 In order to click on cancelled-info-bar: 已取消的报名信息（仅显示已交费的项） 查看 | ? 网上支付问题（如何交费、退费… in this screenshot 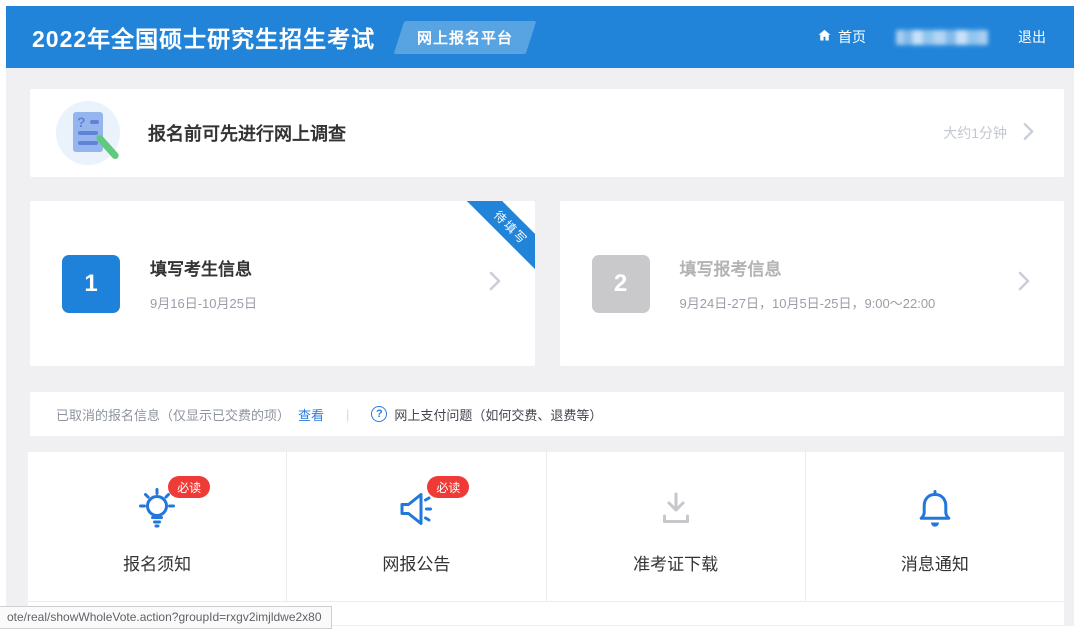, I will do `click(547, 414)`.